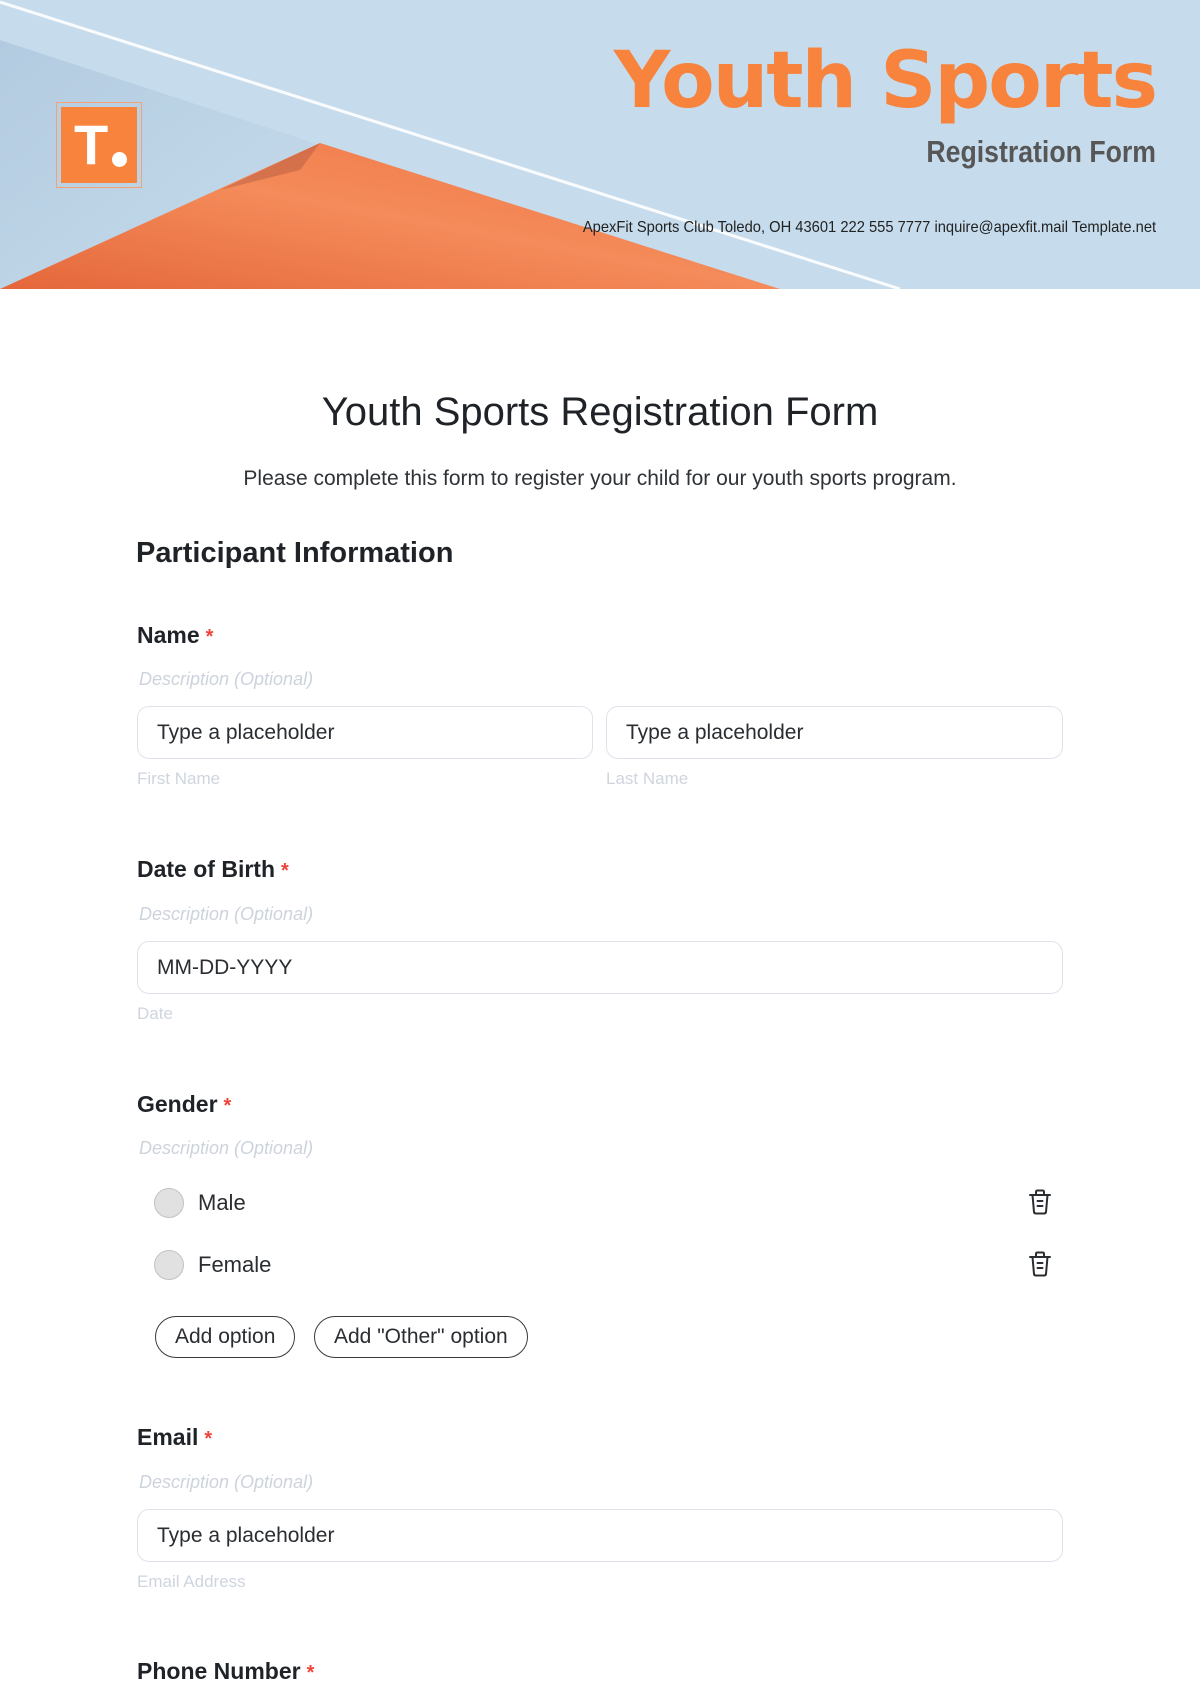  I want to click on phone-label-text: Phone Number, so click(219, 1671).